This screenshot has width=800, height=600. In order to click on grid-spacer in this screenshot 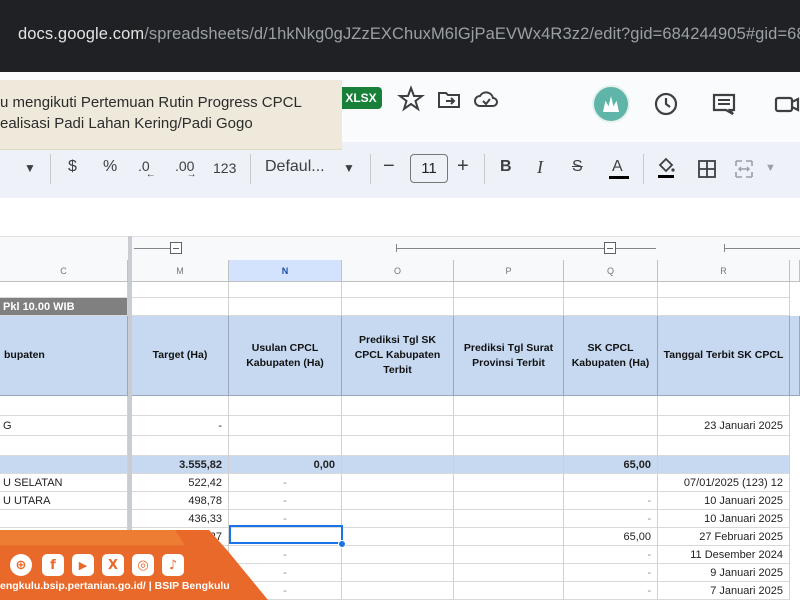, I will do `click(400, 217)`.